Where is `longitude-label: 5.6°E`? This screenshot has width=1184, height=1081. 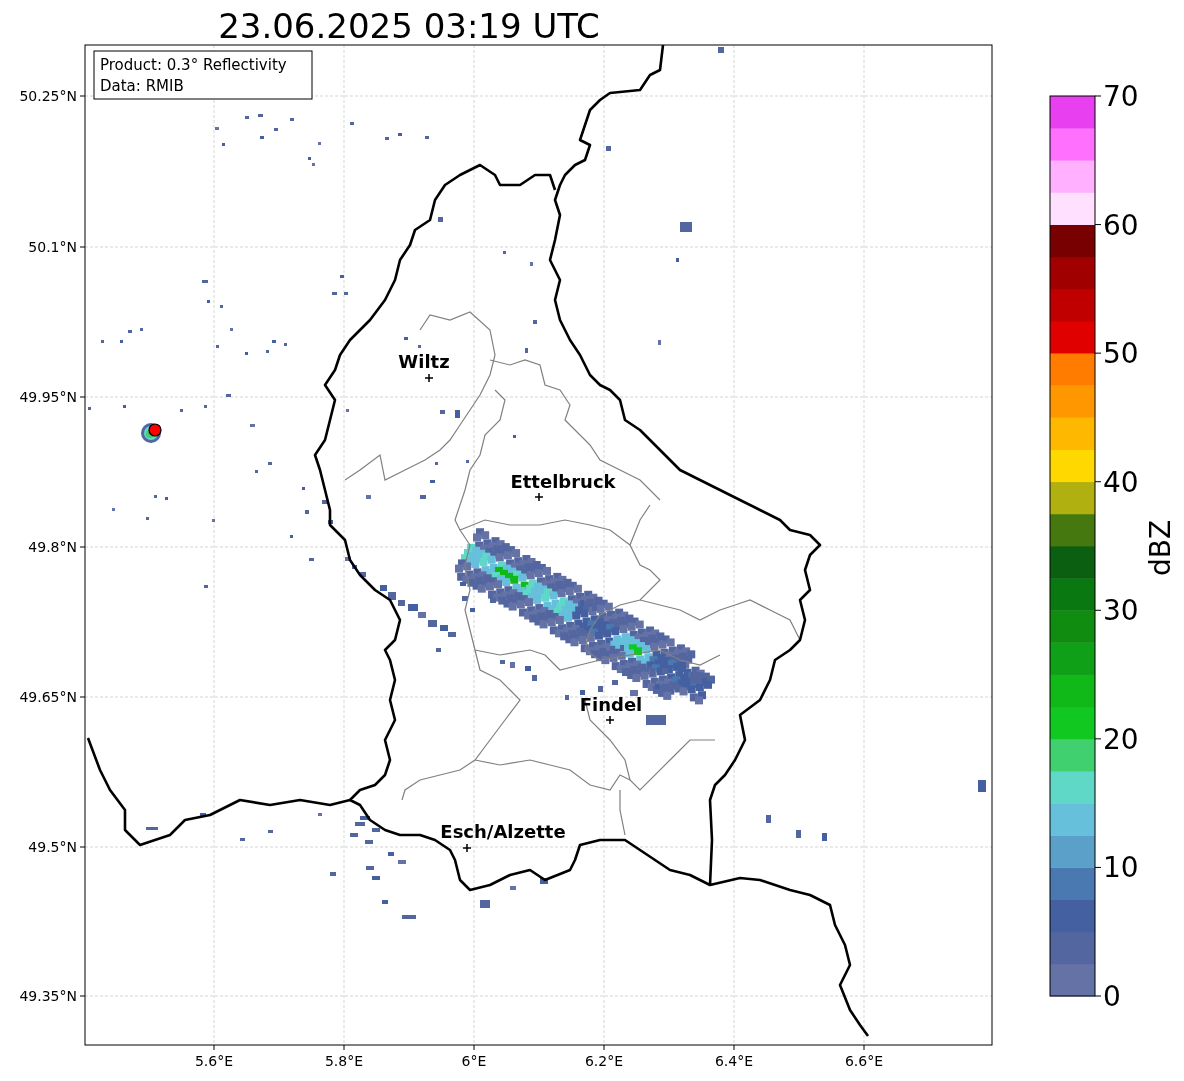 longitude-label: 5.6°E is located at coordinates (214, 1061).